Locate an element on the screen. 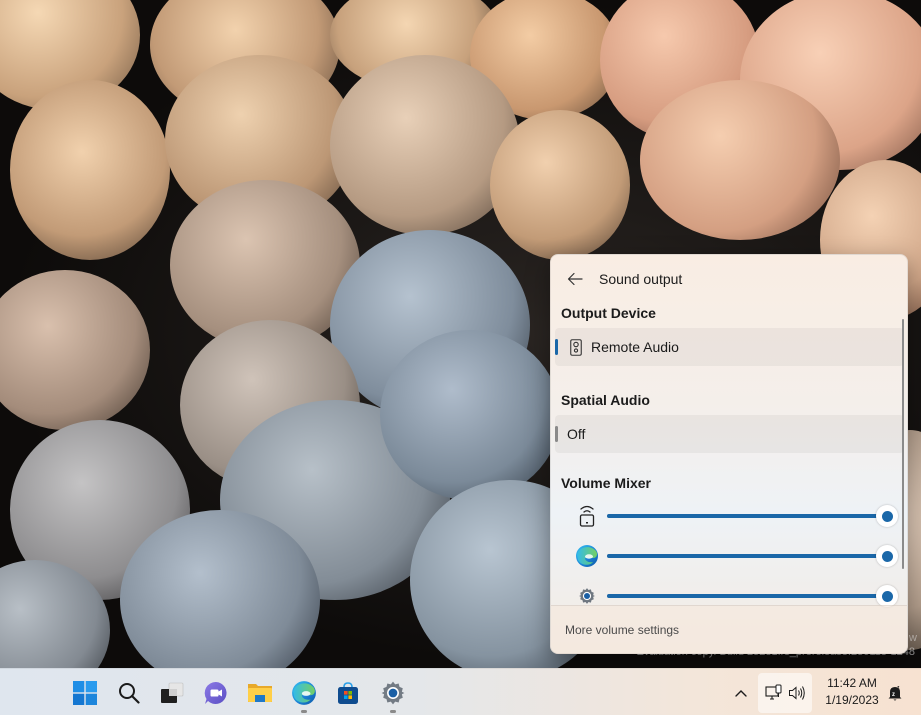 The image size is (921, 715). store-icon is located at coordinates (348, 693).